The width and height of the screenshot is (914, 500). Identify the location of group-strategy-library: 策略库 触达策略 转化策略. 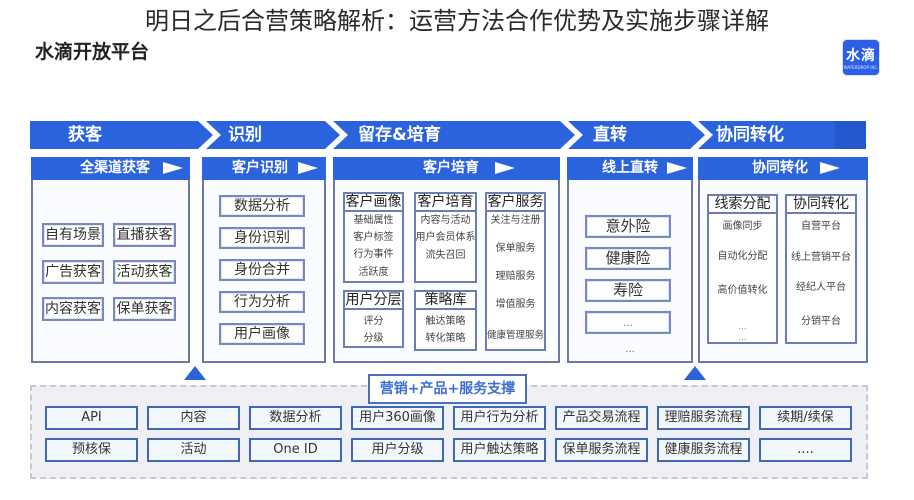
(445, 320).